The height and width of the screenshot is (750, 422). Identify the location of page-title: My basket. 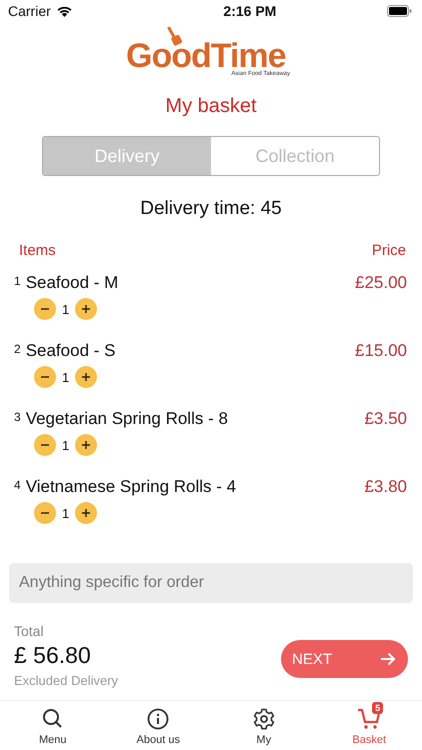
(211, 106).